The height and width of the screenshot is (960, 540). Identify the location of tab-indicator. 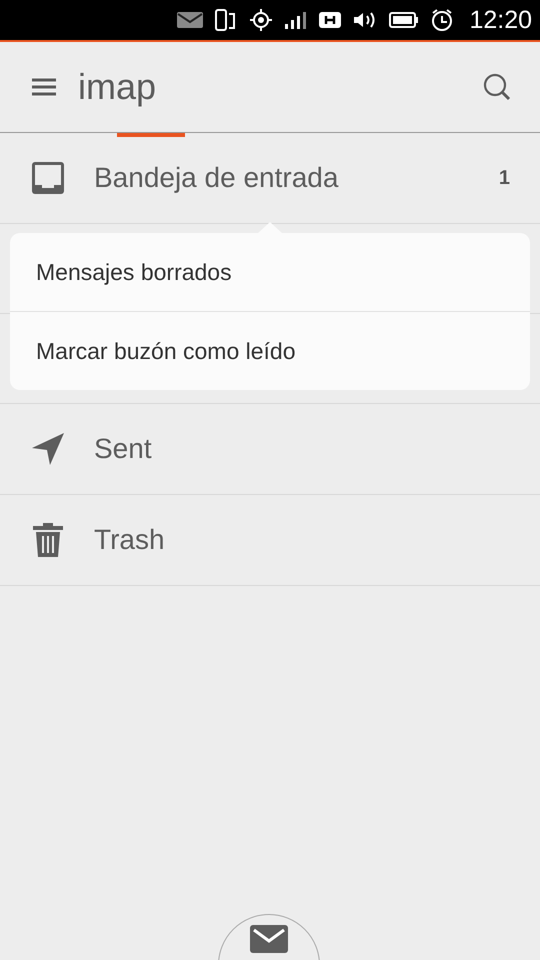
(151, 135).